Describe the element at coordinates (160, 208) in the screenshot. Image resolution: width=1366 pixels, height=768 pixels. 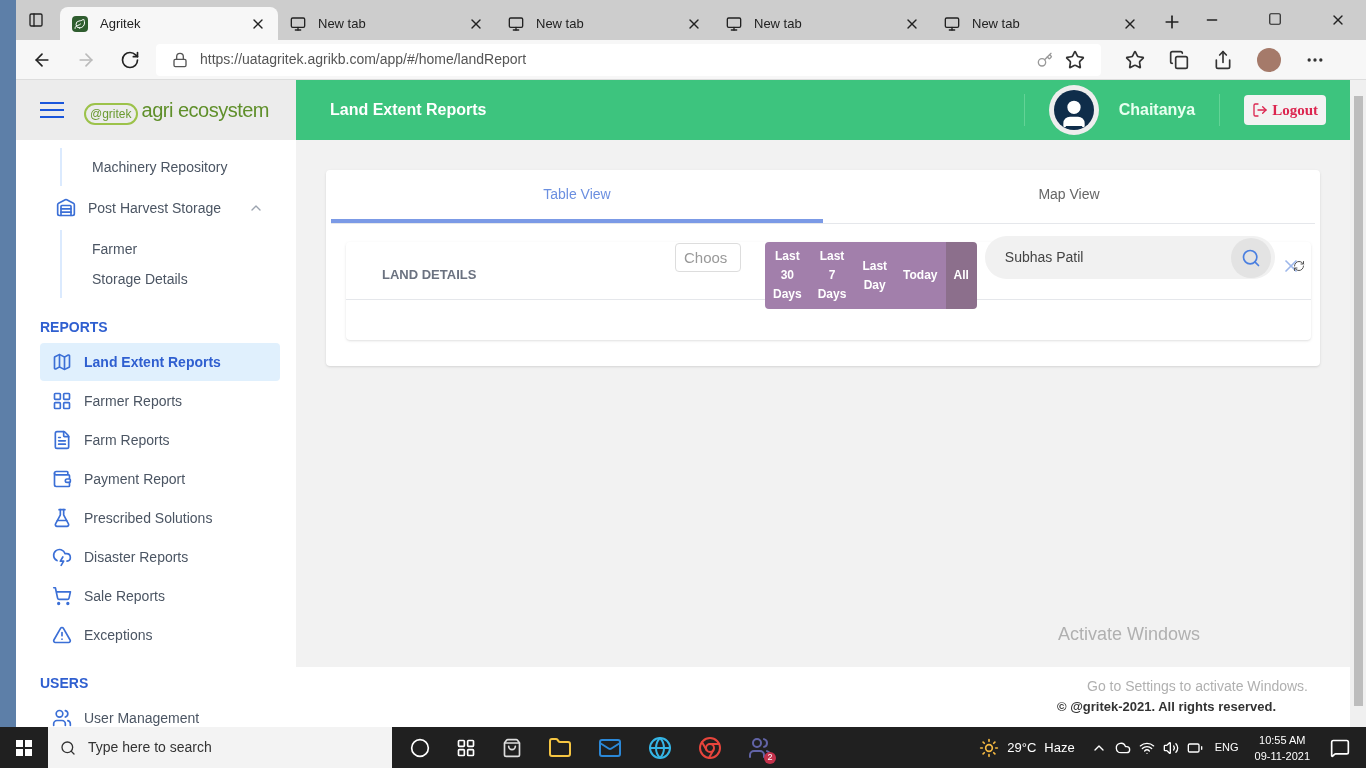
I see `sidebar-item: Post Harvest Storage` at that location.